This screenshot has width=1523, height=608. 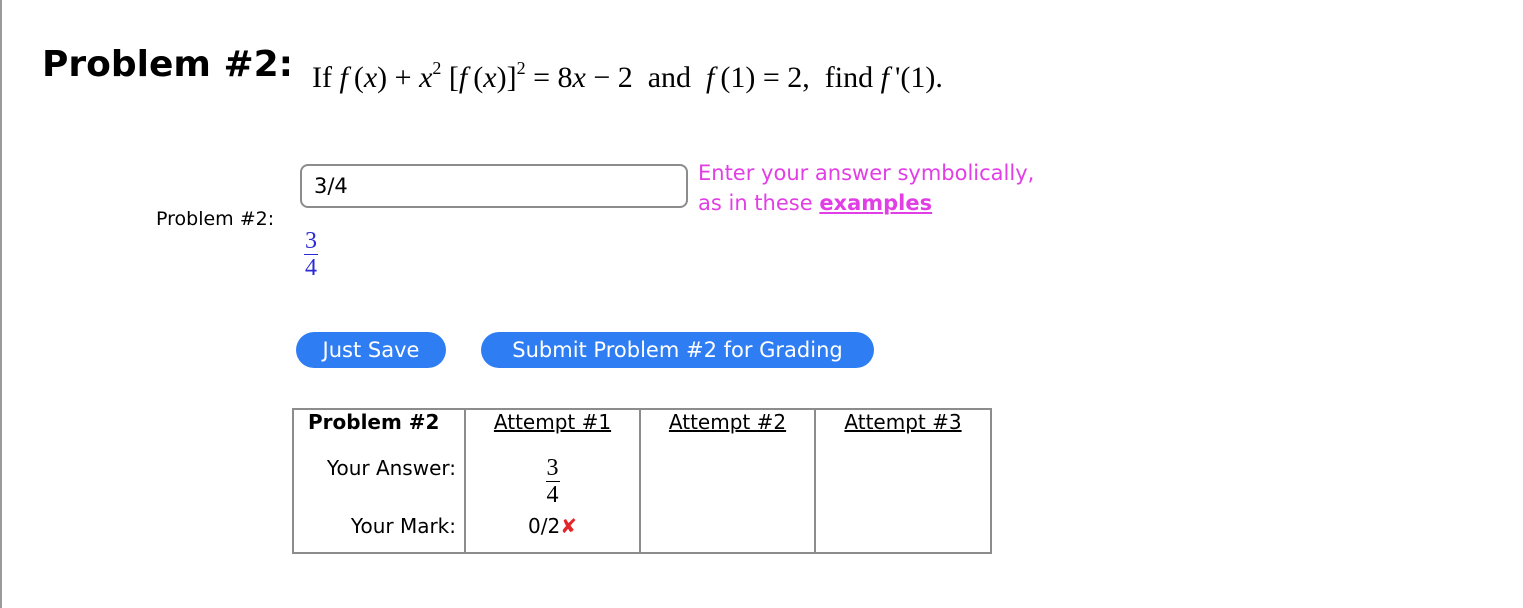 I want to click on header-problem: Problem #2, so click(x=379, y=429).